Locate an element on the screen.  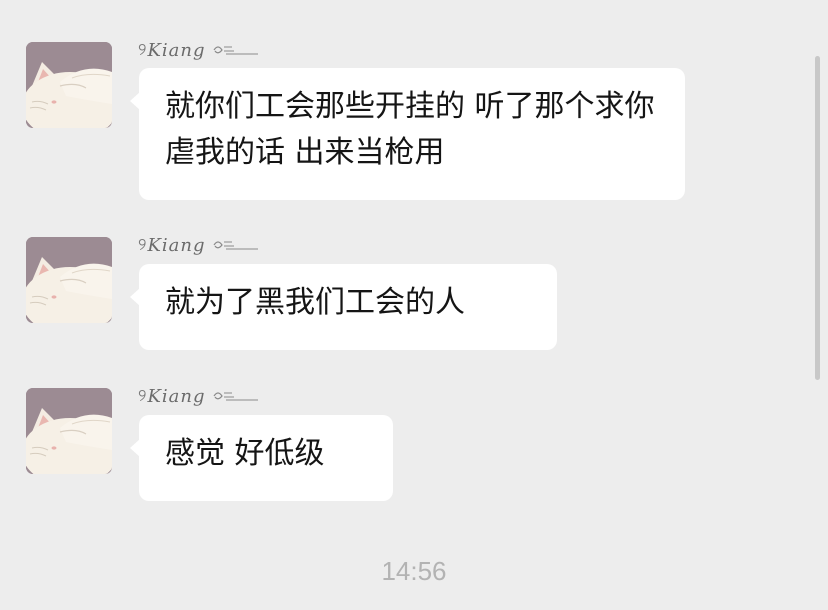
message-text: 就为了黑我们工会的人 is located at coordinates (315, 302).